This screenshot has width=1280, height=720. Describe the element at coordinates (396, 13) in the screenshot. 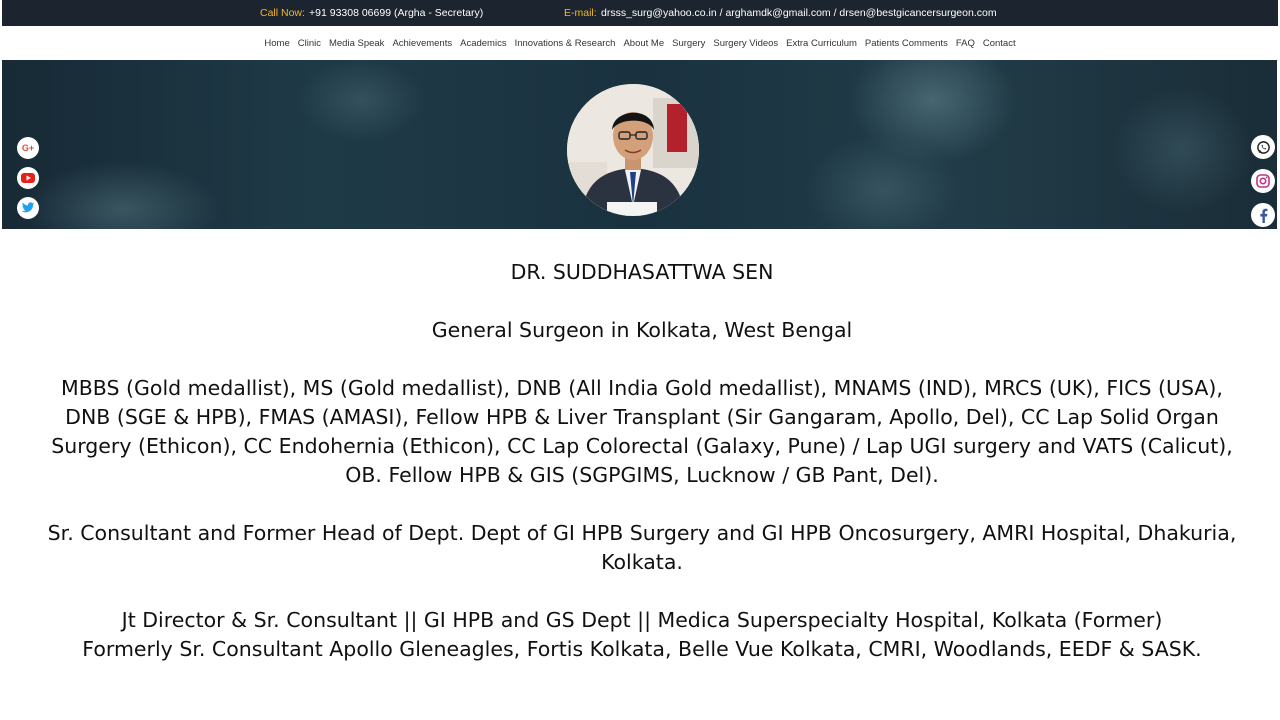

I see `phone-number-link: +91 93308 06699 (Argha - Secretary)` at that location.